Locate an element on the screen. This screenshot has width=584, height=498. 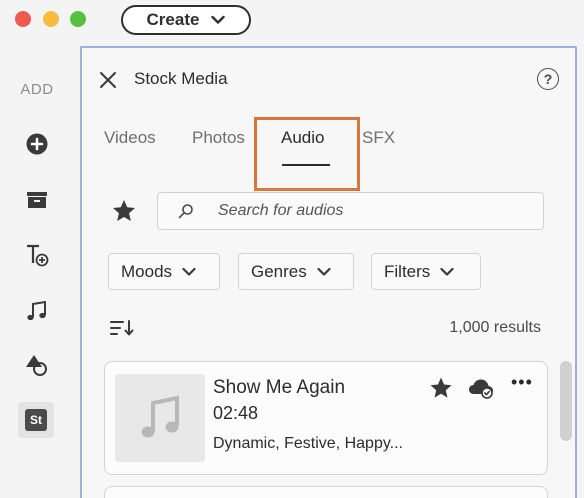
filters-label: Filters is located at coordinates (407, 271).